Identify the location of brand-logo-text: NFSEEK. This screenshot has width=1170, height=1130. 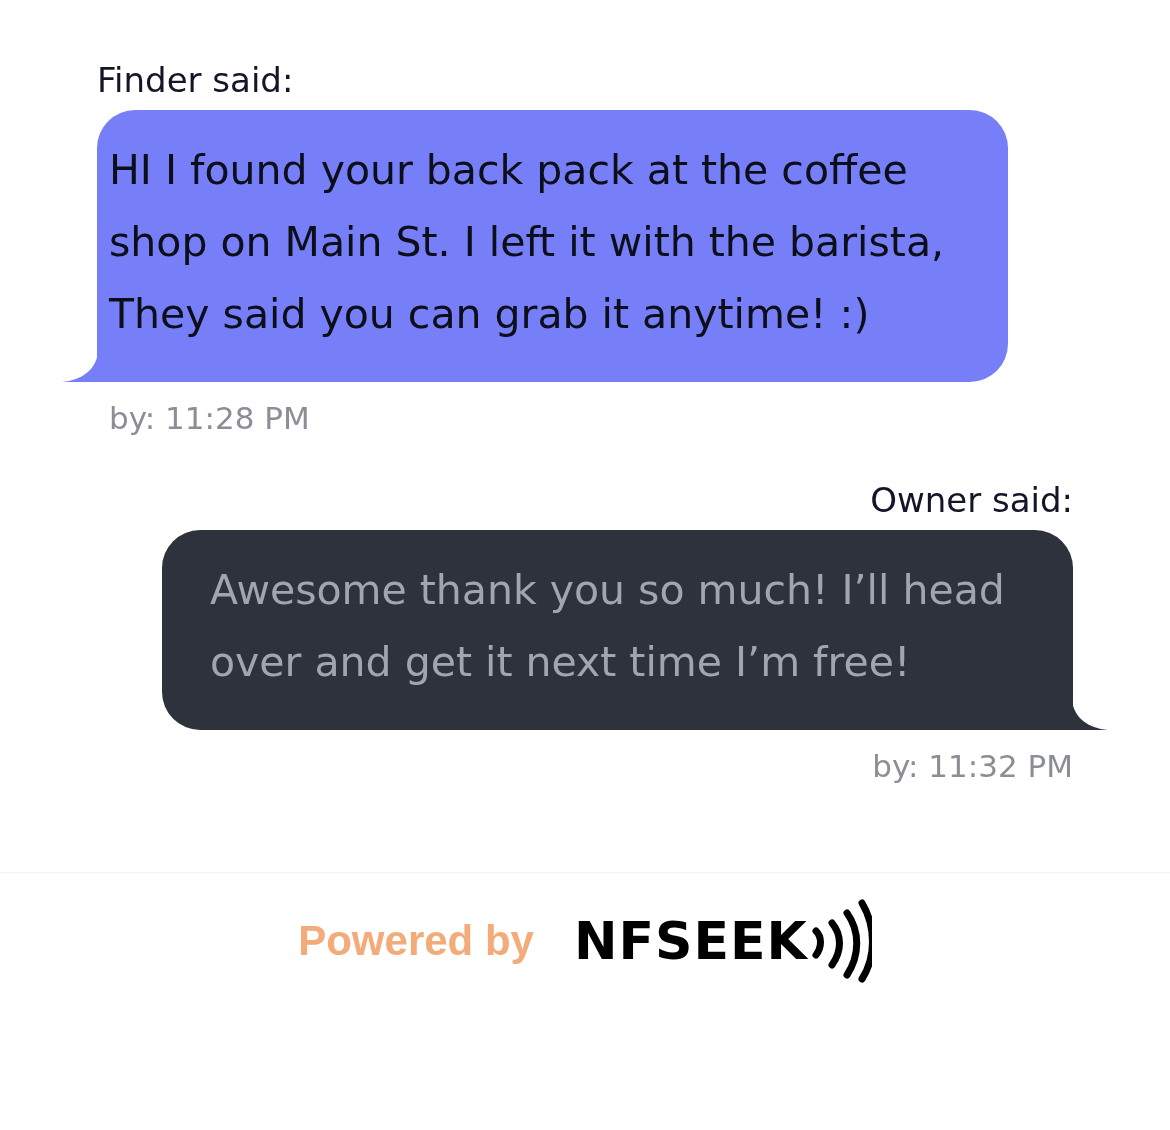
(690, 941).